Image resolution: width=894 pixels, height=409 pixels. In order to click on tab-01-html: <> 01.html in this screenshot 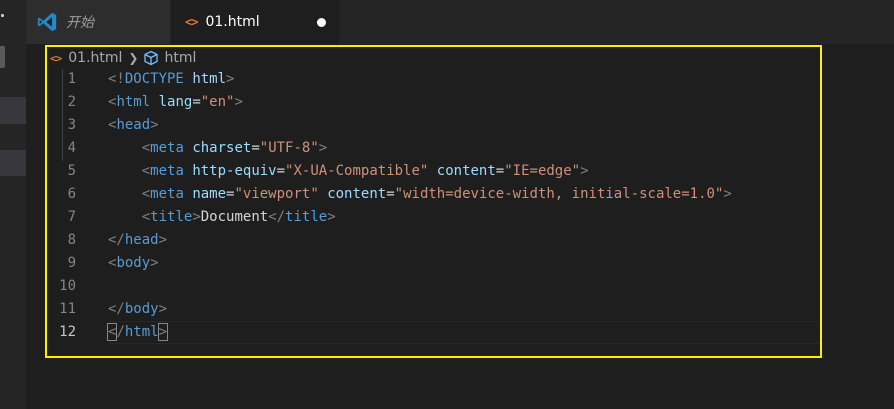, I will do `click(255, 22)`.